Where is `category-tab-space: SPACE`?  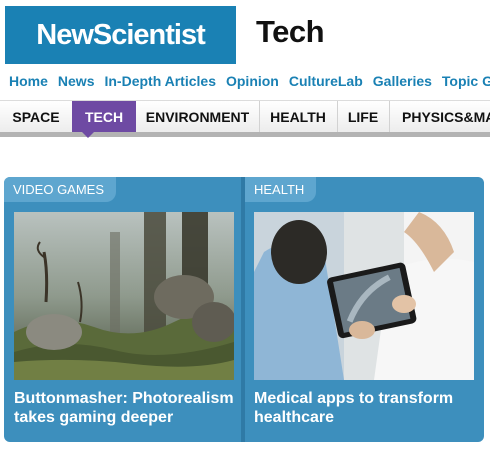
category-tab-space: SPACE is located at coordinates (36, 117).